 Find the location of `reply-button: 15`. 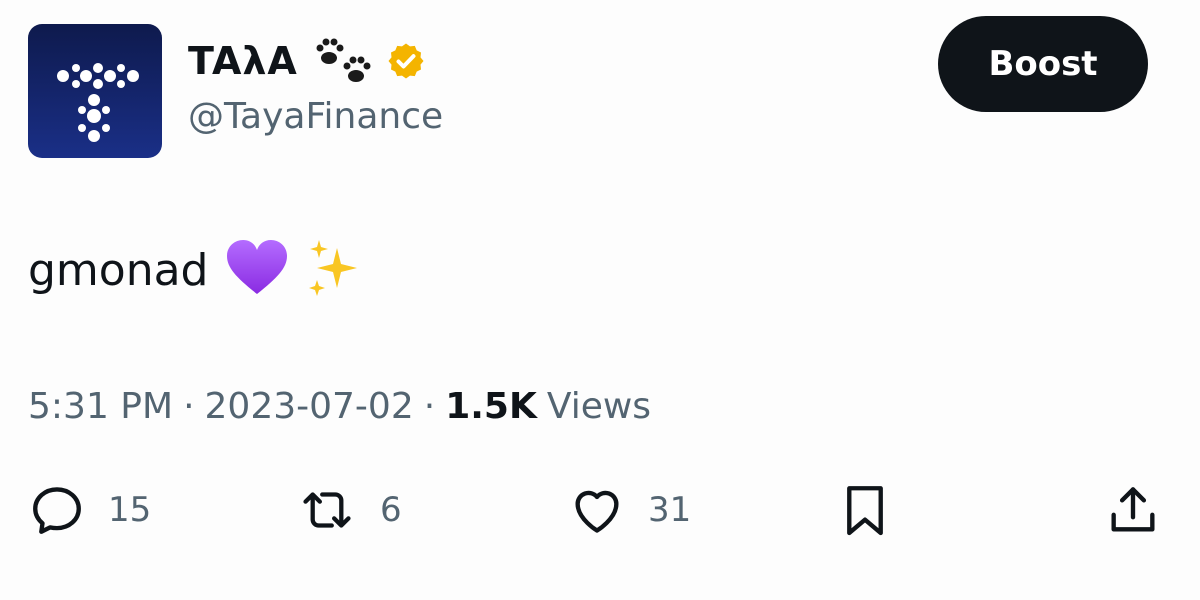

reply-button: 15 is located at coordinates (89, 510).